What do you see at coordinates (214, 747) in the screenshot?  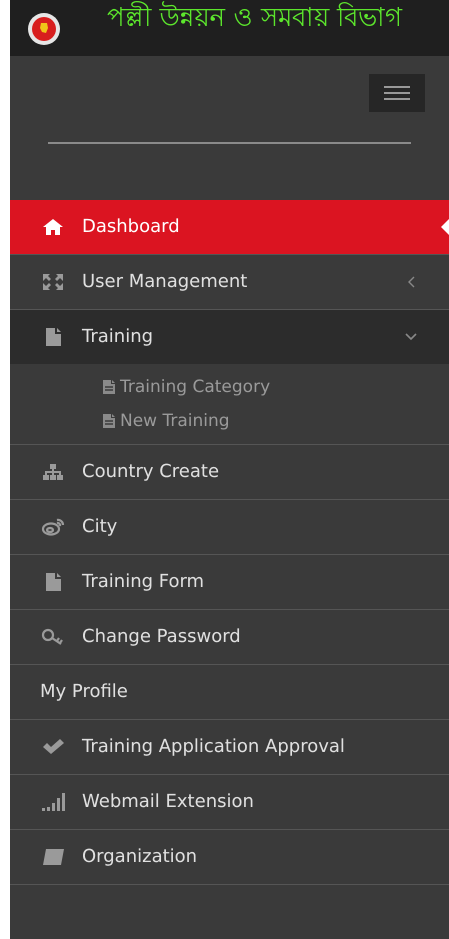 I see `menu-label: Training Application Approval` at bounding box center [214, 747].